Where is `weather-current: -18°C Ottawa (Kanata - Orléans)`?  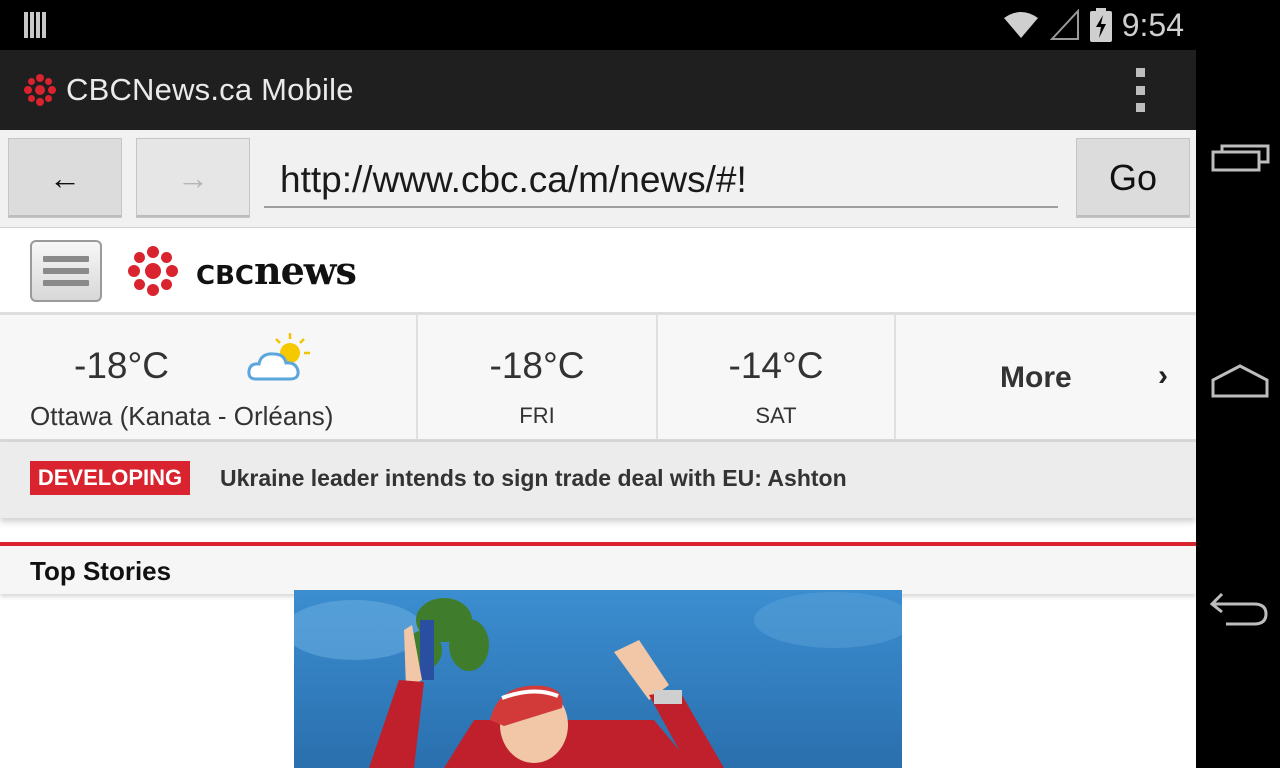
weather-current: -18°C Ottawa (Kanata - Orléans) is located at coordinates (209, 377).